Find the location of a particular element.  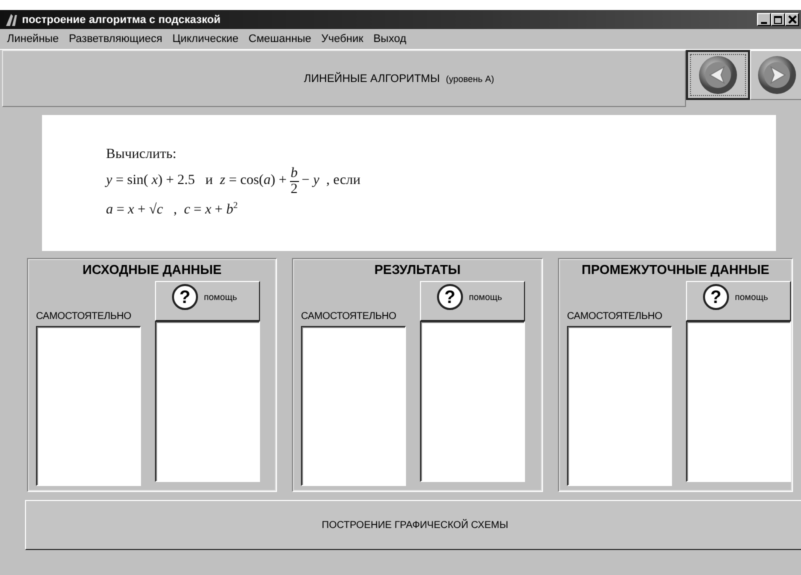

back-button is located at coordinates (718, 75).